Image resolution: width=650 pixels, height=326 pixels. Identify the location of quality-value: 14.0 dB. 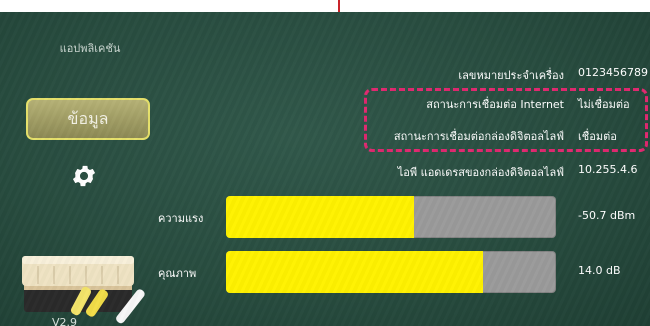
(599, 270).